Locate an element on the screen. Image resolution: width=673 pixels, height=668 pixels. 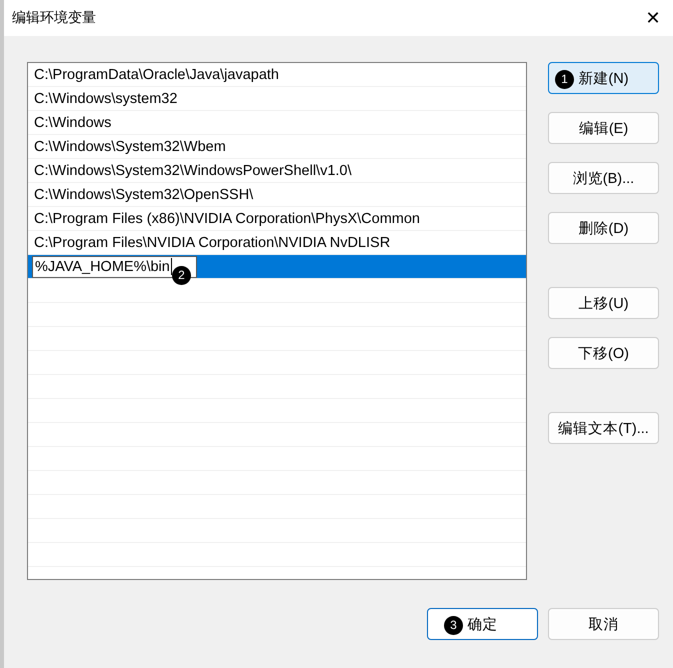
path-item: C:\Windows\system32 is located at coordinates (277, 99).